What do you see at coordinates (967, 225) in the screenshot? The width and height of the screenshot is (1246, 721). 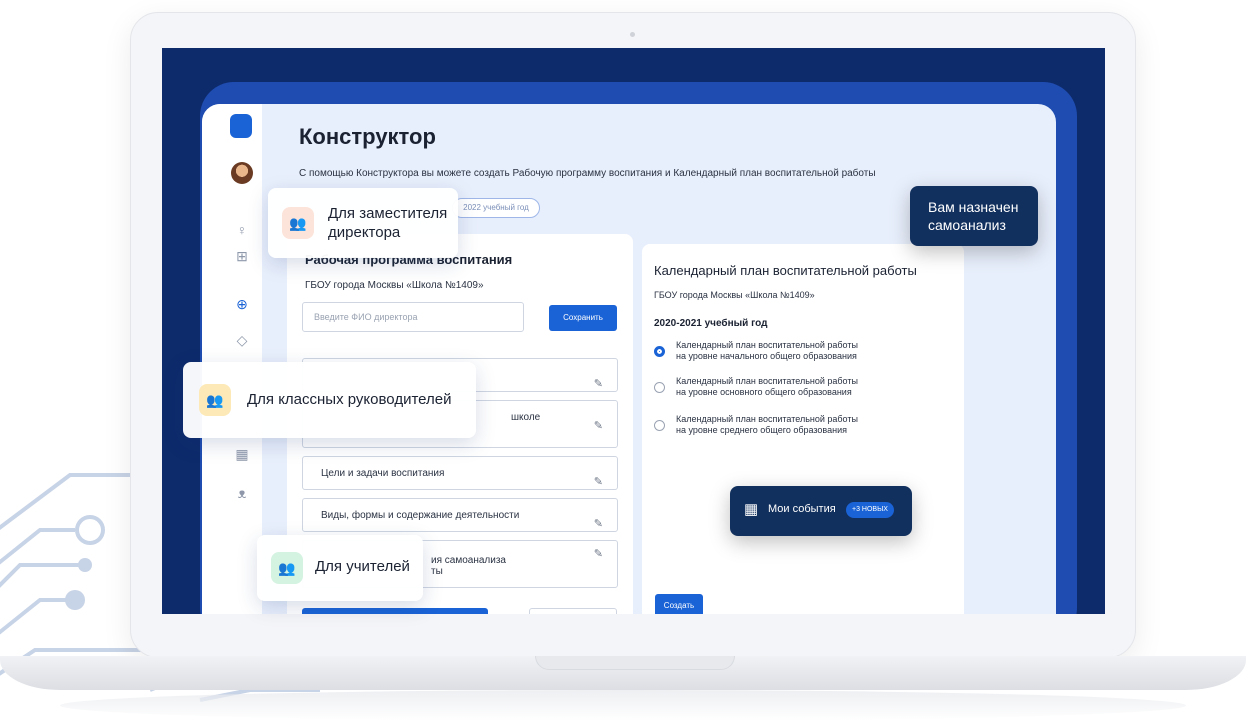 I see `self-analysis-line2: самоанализ` at bounding box center [967, 225].